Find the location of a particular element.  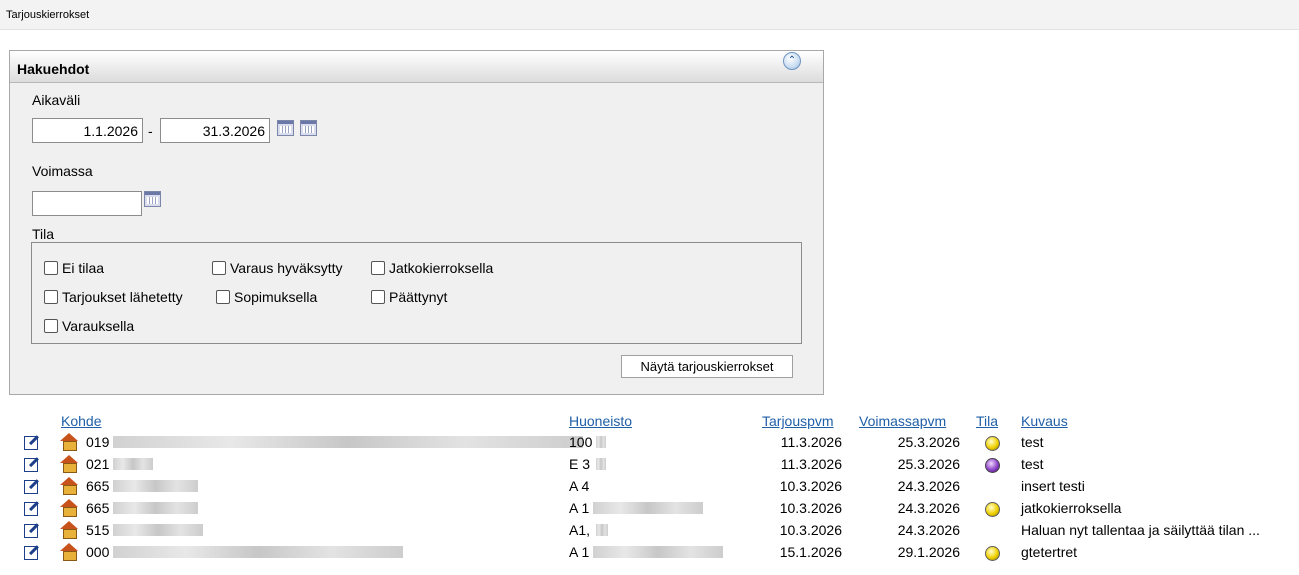

checkbox-sopimuksella: Sopimuksella is located at coordinates (266, 297).